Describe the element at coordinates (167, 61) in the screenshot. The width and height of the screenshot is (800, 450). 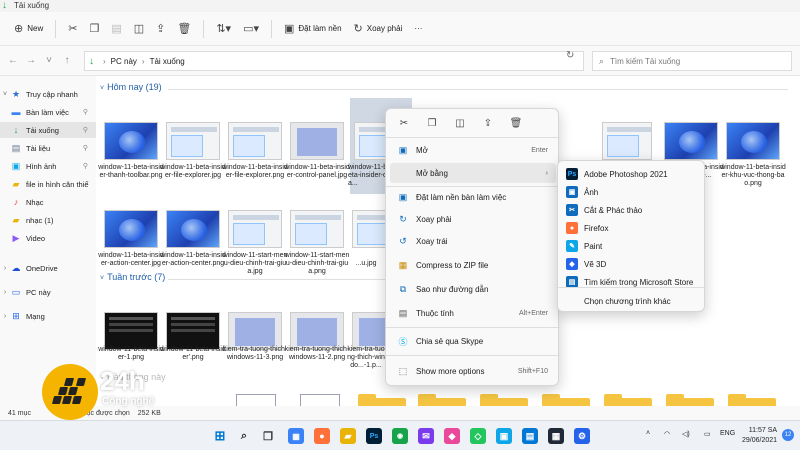
I see `breadcrumb-downloads: Tải xuống` at that location.